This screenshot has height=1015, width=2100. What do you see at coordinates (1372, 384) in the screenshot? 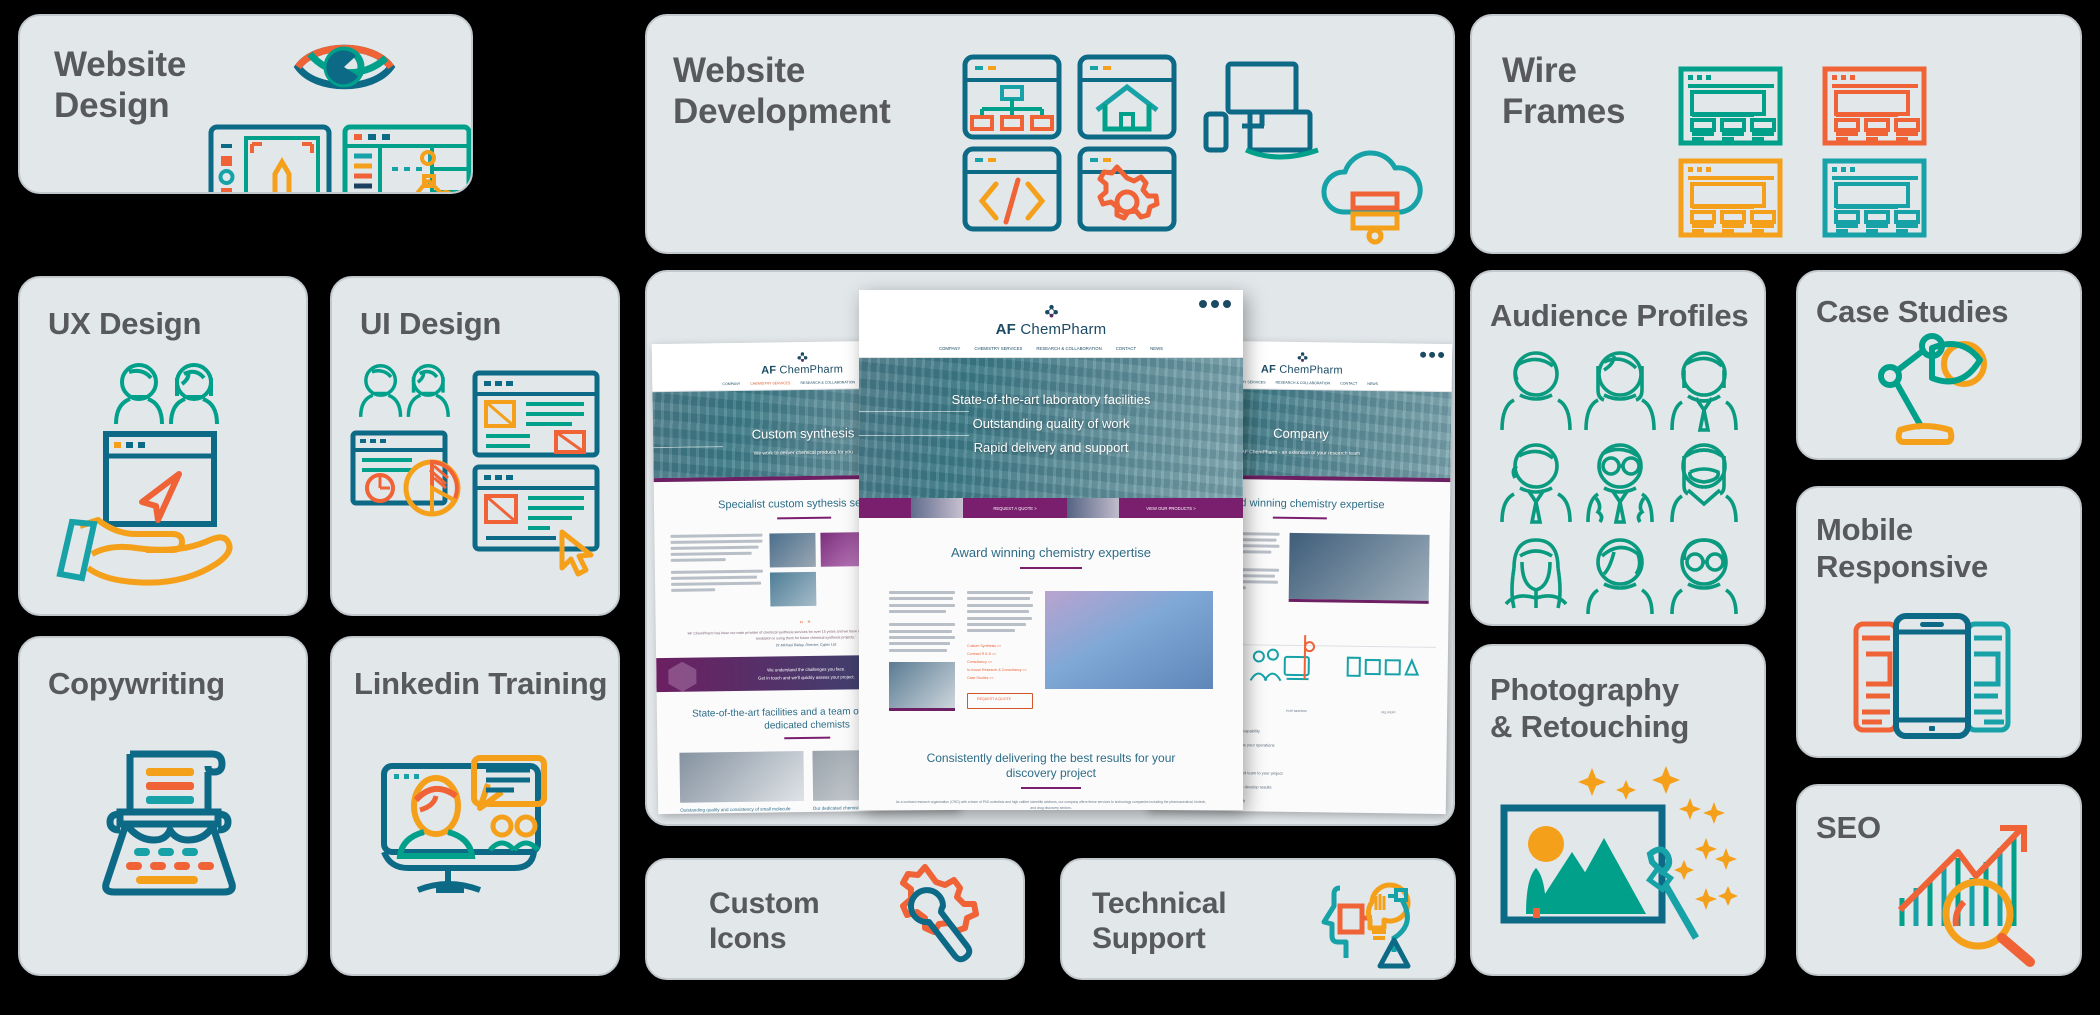
I see `nav-item: NEWS` at bounding box center [1372, 384].